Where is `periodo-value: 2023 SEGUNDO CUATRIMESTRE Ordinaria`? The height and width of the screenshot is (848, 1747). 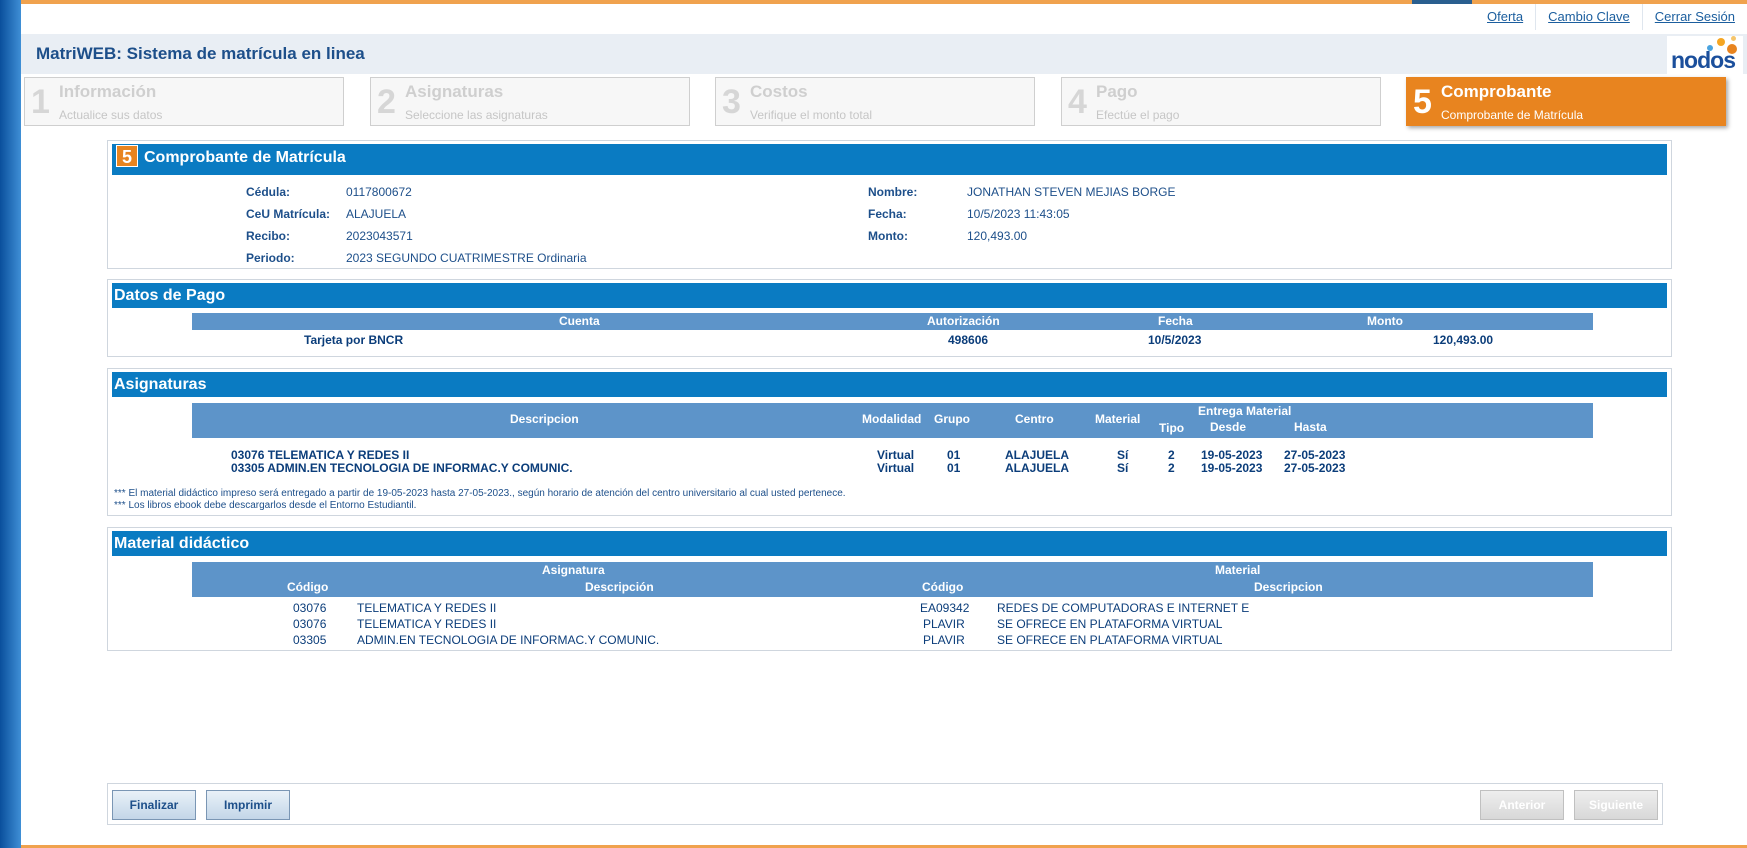 periodo-value: 2023 SEGUNDO CUATRIMESTRE Ordinaria is located at coordinates (466, 258).